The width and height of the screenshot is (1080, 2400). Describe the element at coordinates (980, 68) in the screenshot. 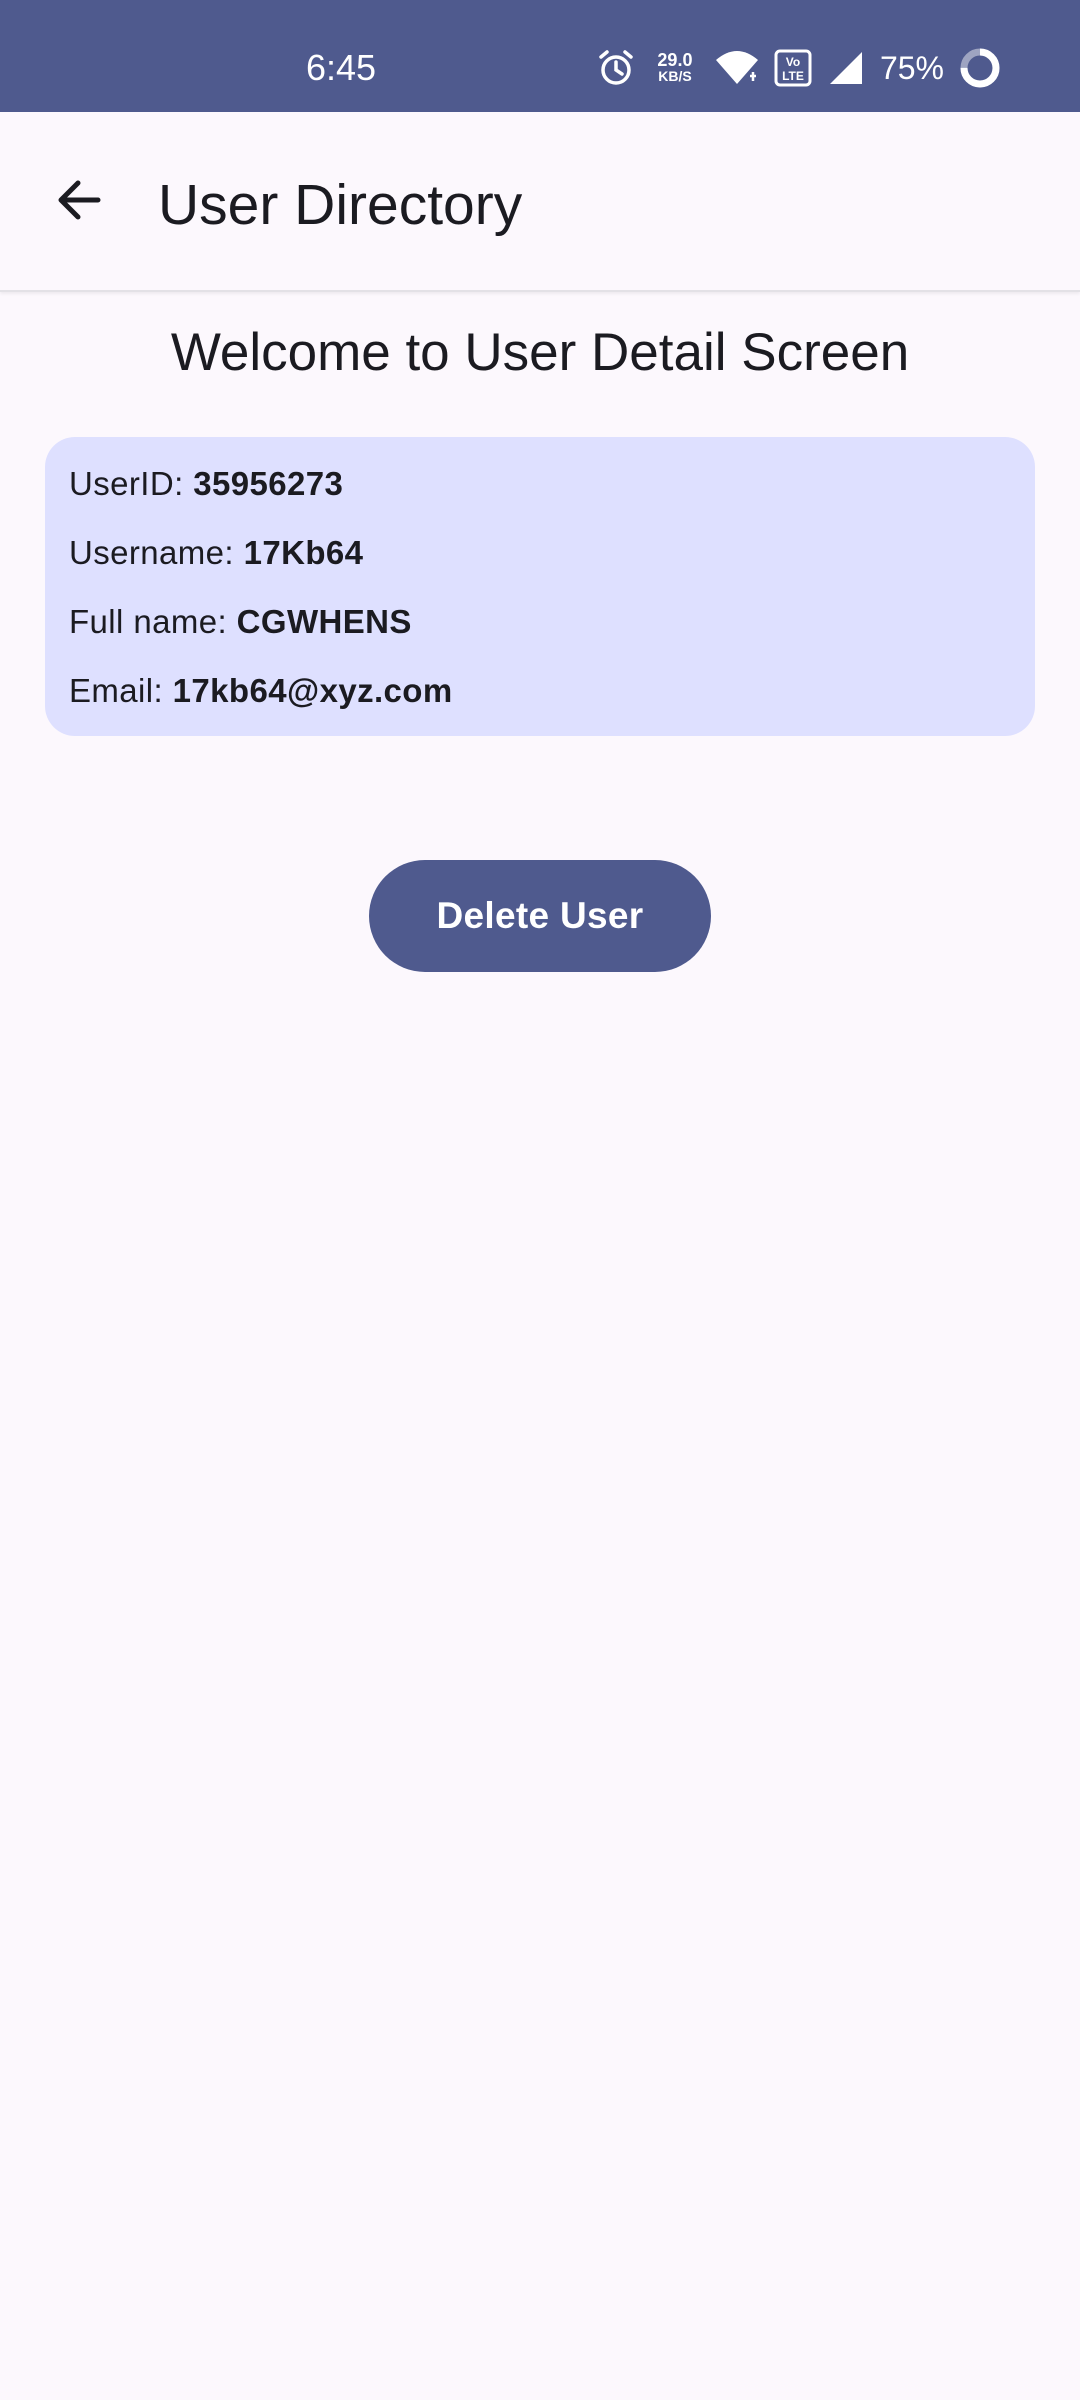

I see `battery-ring-icon` at that location.